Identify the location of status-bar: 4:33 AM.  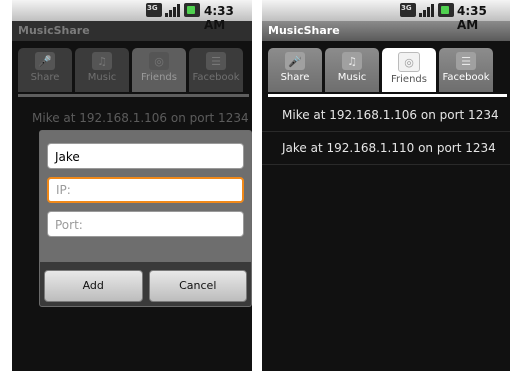
(132, 16).